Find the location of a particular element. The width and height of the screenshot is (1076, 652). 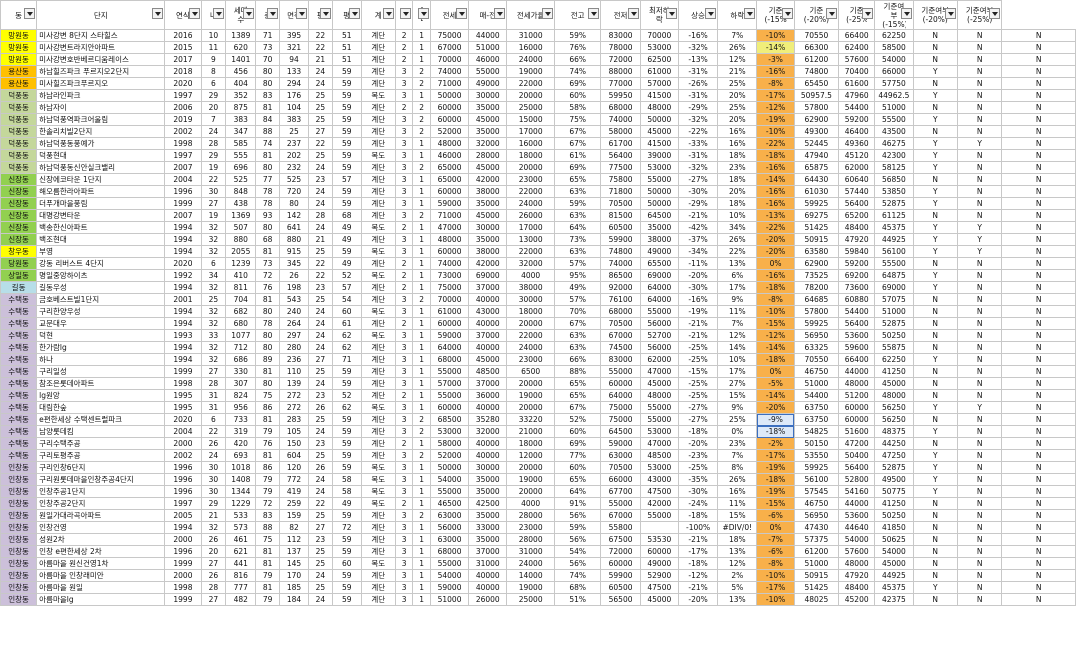

cell-age: 31 is located at coordinates (213, 407).